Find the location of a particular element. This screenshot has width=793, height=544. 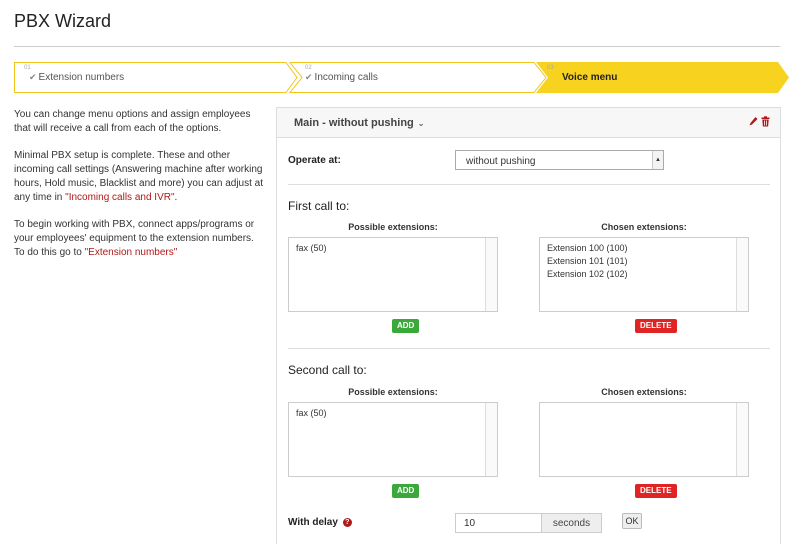

operate-at-select: without pushing ▲ is located at coordinates (559, 160).